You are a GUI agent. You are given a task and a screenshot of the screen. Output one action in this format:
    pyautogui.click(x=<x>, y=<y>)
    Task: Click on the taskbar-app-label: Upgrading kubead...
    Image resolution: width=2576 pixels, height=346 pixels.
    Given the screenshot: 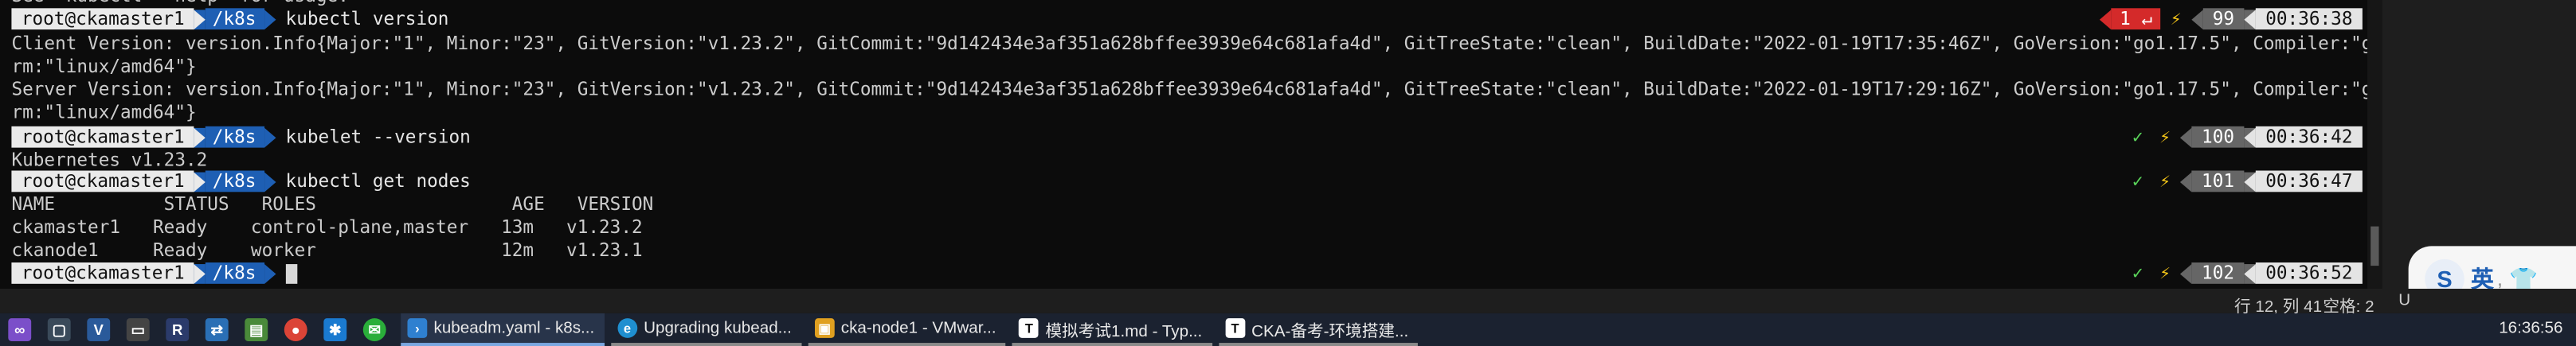 What is the action you would take?
    pyautogui.click(x=718, y=328)
    